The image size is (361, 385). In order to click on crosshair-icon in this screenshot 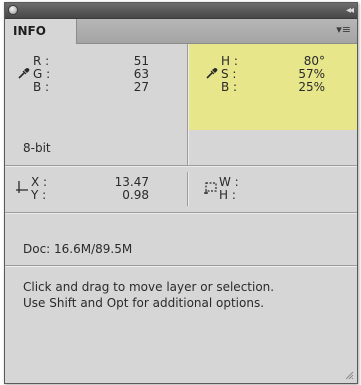, I will do `click(22, 187)`.